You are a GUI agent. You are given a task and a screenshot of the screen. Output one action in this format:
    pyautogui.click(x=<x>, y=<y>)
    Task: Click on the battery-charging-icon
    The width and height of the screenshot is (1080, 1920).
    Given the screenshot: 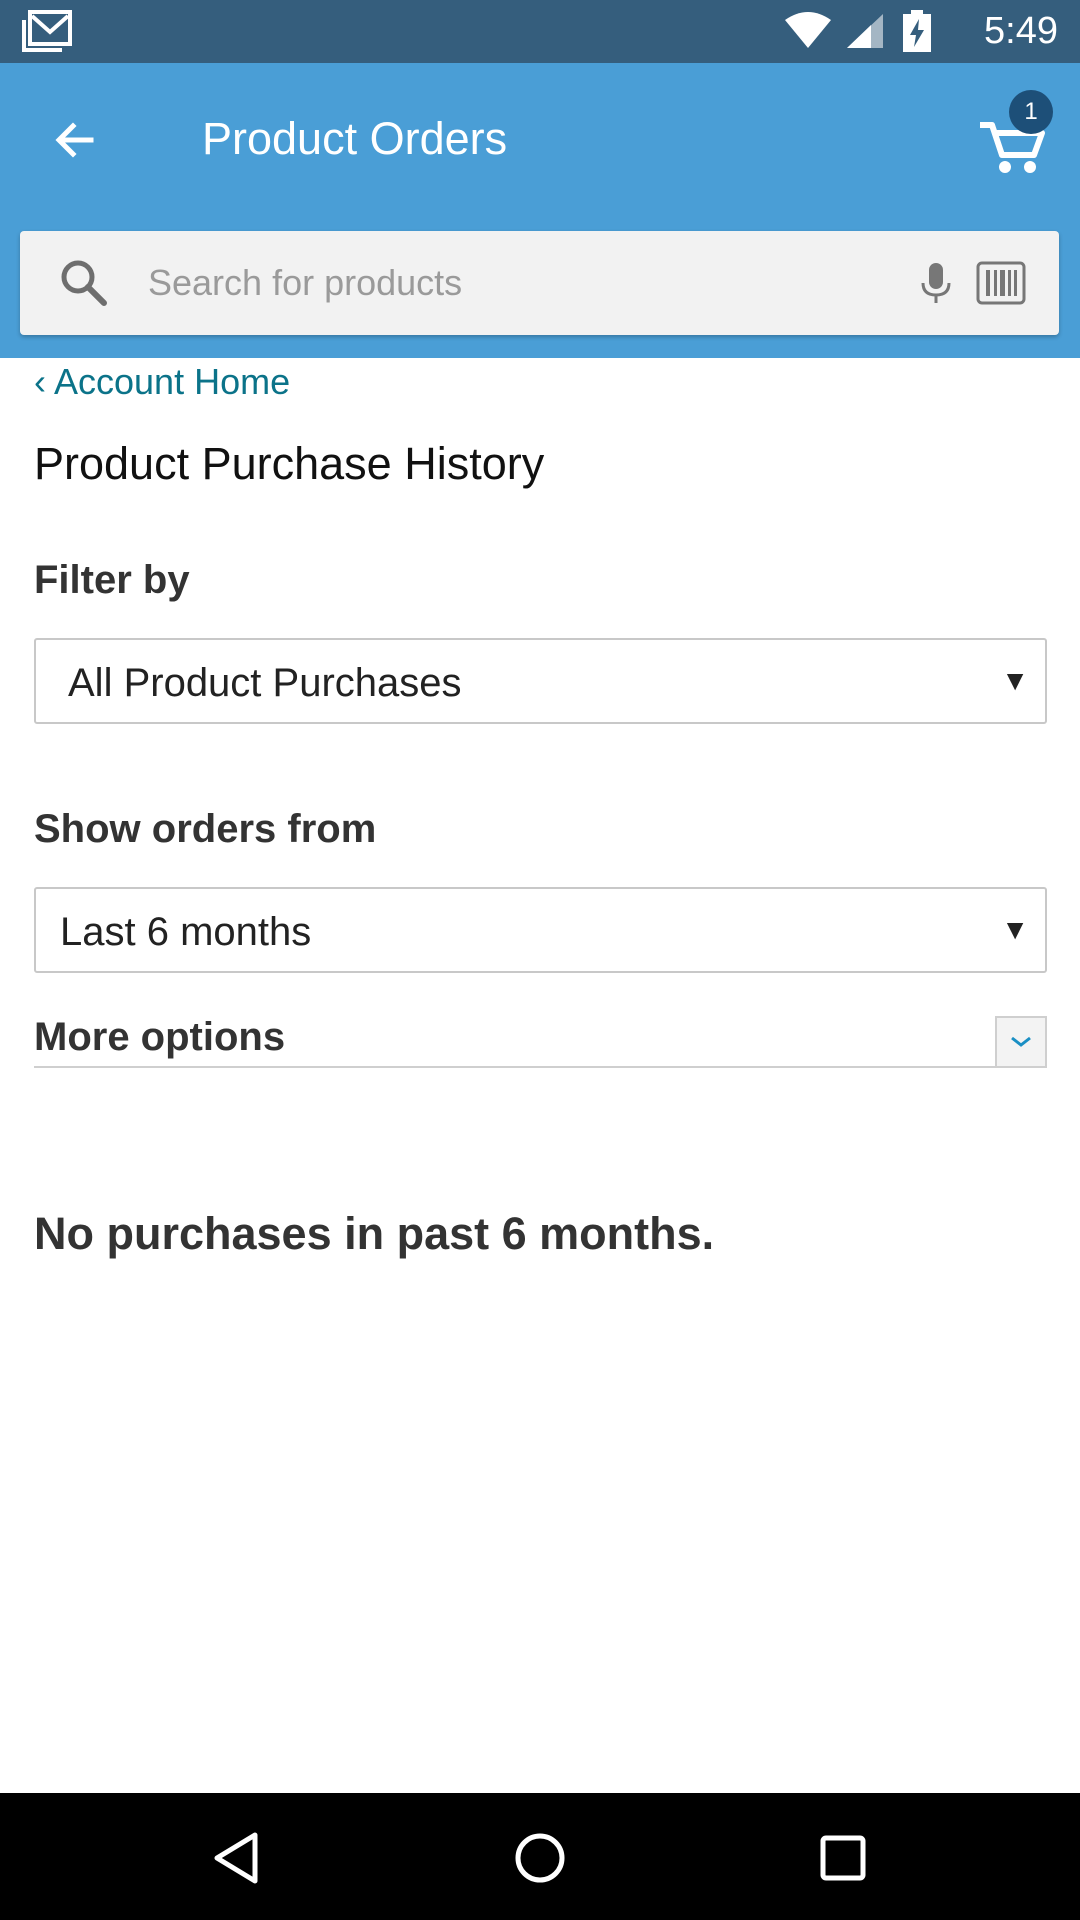 What is the action you would take?
    pyautogui.click(x=917, y=31)
    